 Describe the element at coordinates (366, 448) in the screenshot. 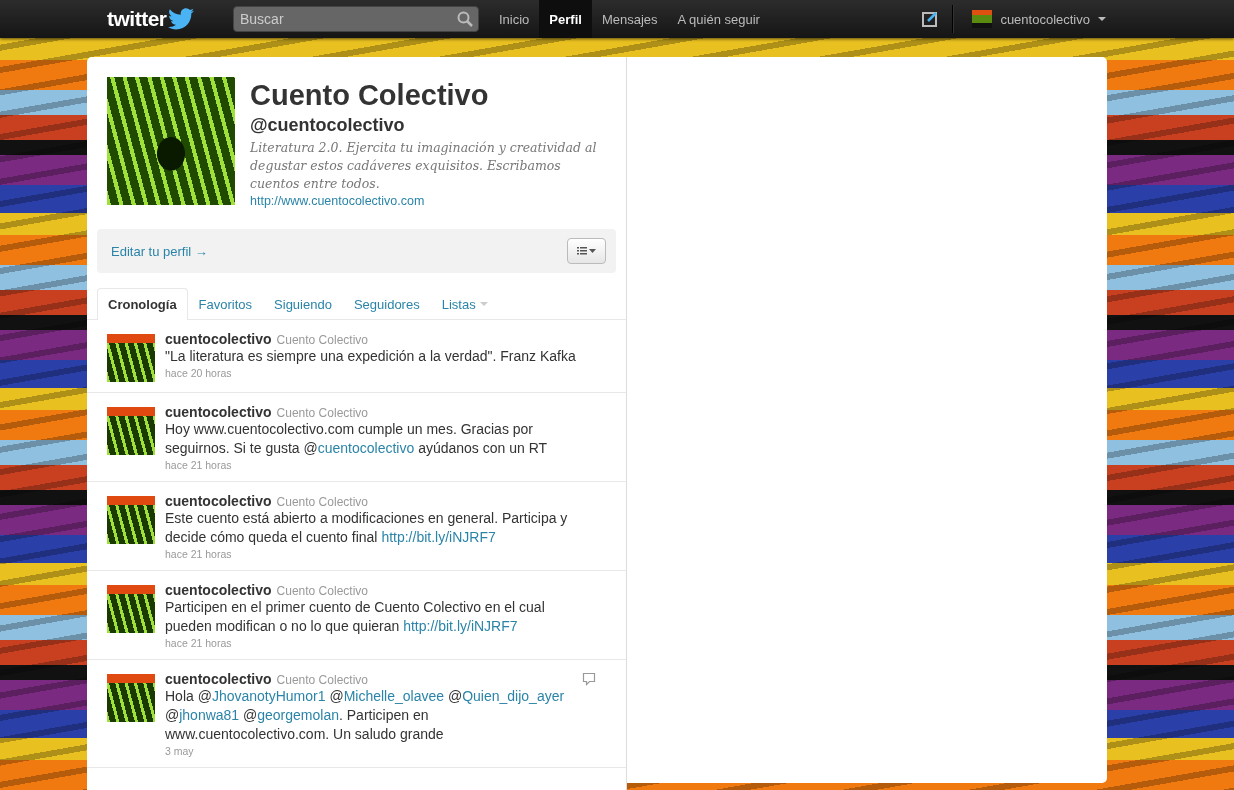

I see `mention-link: cuentocolectivo` at that location.